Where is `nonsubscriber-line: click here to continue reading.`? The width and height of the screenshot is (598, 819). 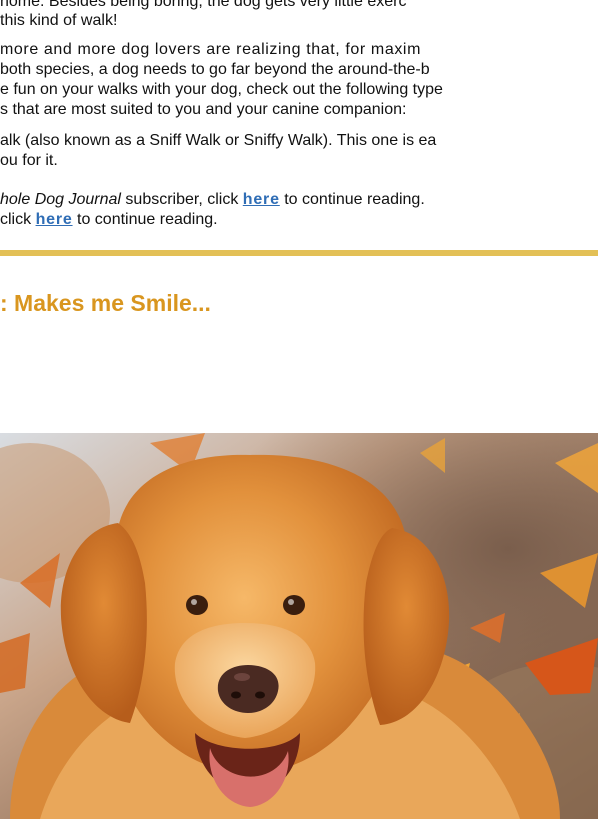 nonsubscriber-line: click here to continue reading. is located at coordinates (109, 220).